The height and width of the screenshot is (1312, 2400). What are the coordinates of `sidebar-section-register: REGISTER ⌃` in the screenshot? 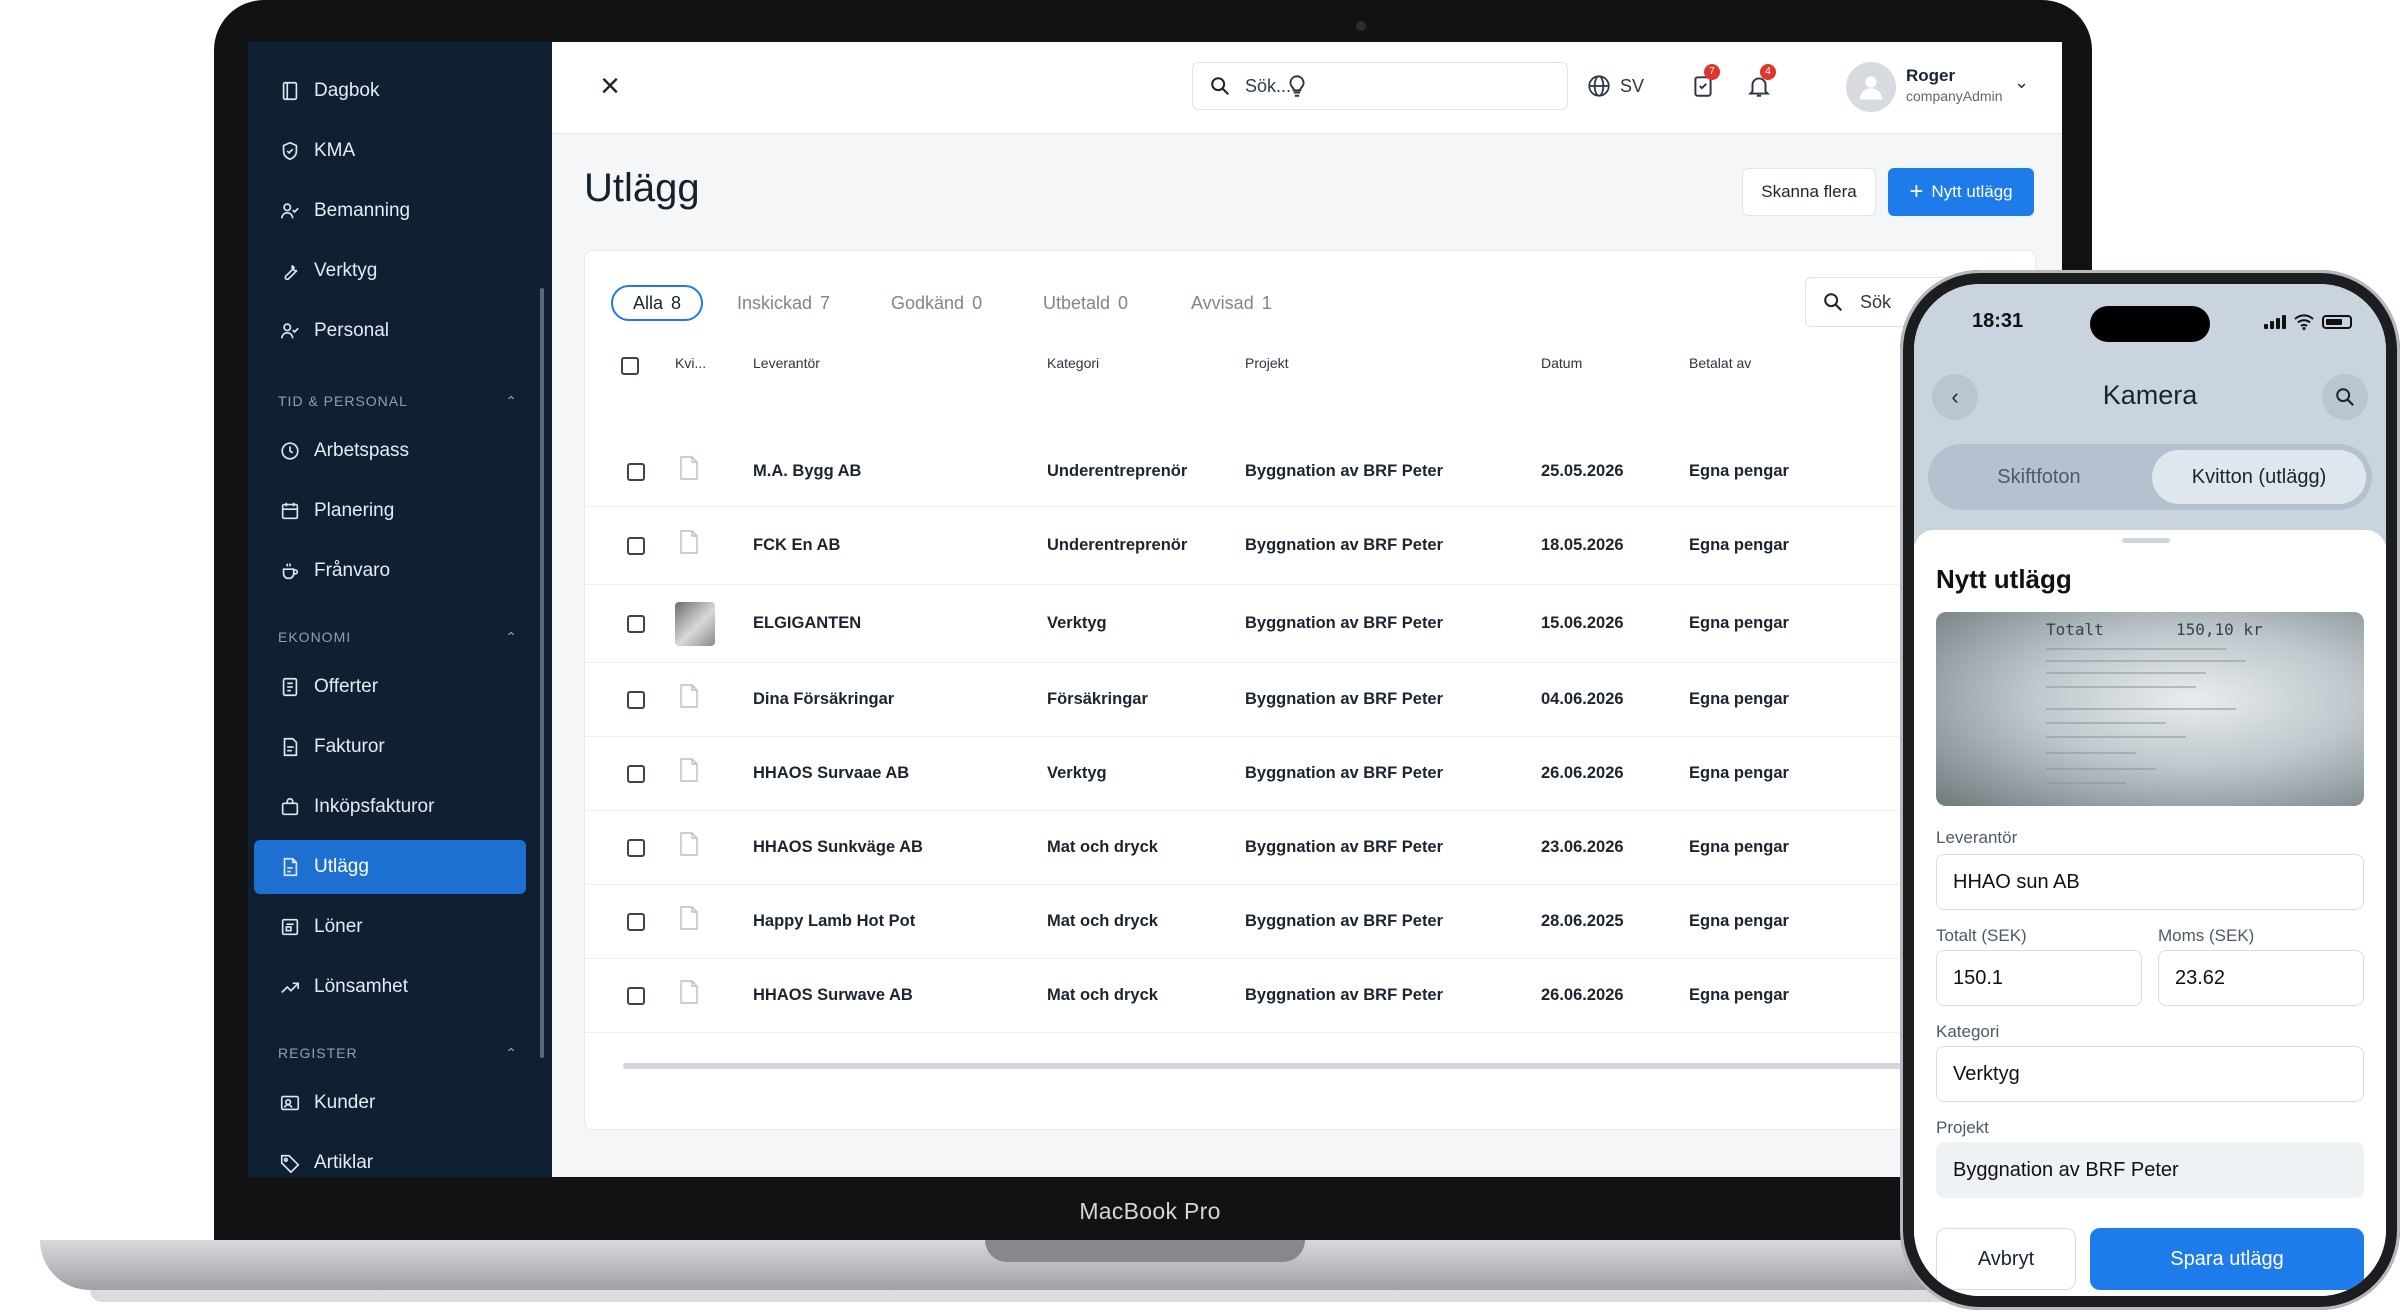 It's located at (398, 1053).